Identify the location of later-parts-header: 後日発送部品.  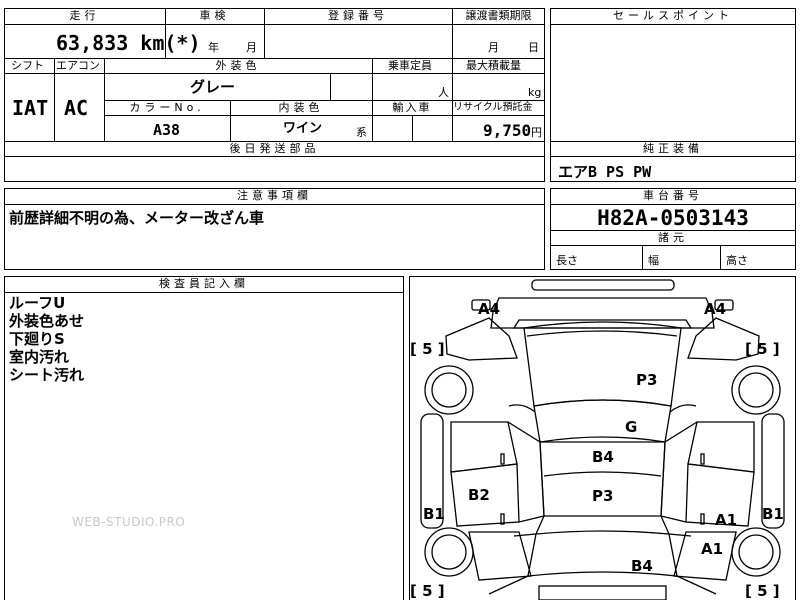
(274, 148).